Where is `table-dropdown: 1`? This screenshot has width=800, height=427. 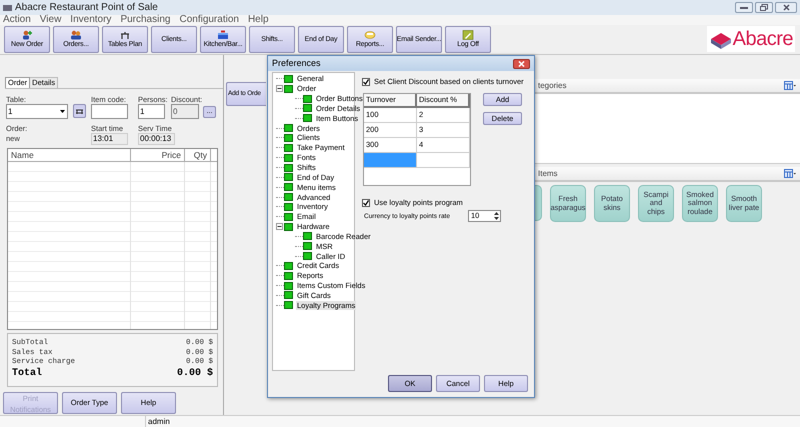 table-dropdown: 1 is located at coordinates (37, 111).